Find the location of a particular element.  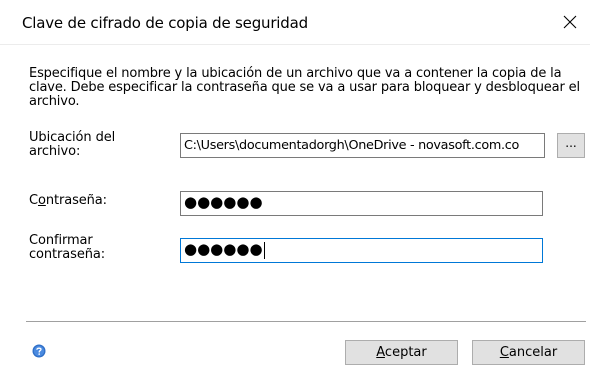

file-location-label: Ubicación del archivo: is located at coordinates (72, 145).